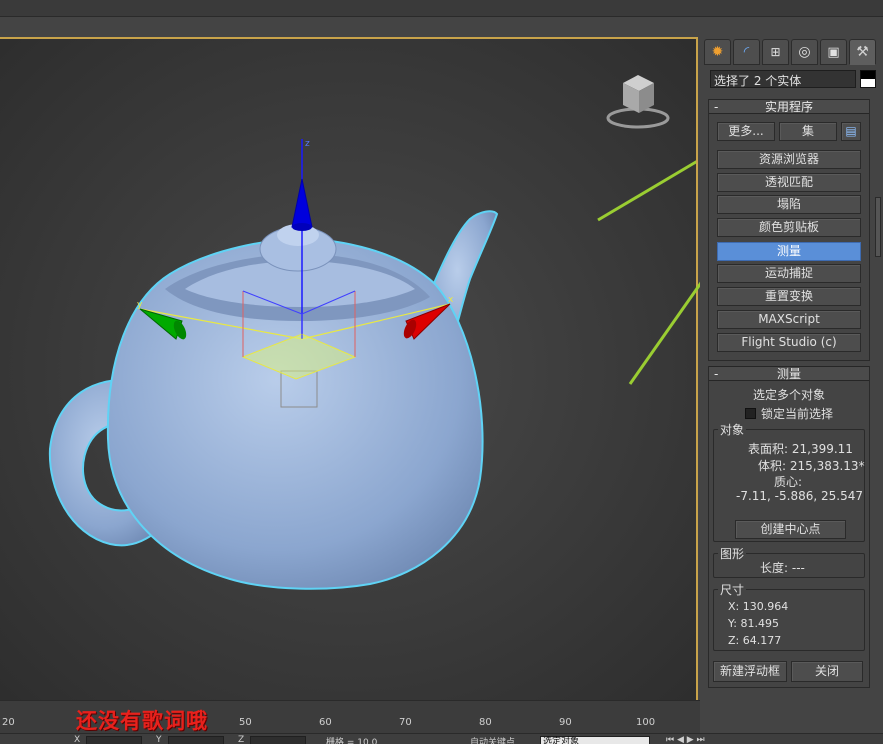 Image resolution: width=883 pixels, height=744 pixels. I want to click on timeline-tick: 90, so click(565, 722).